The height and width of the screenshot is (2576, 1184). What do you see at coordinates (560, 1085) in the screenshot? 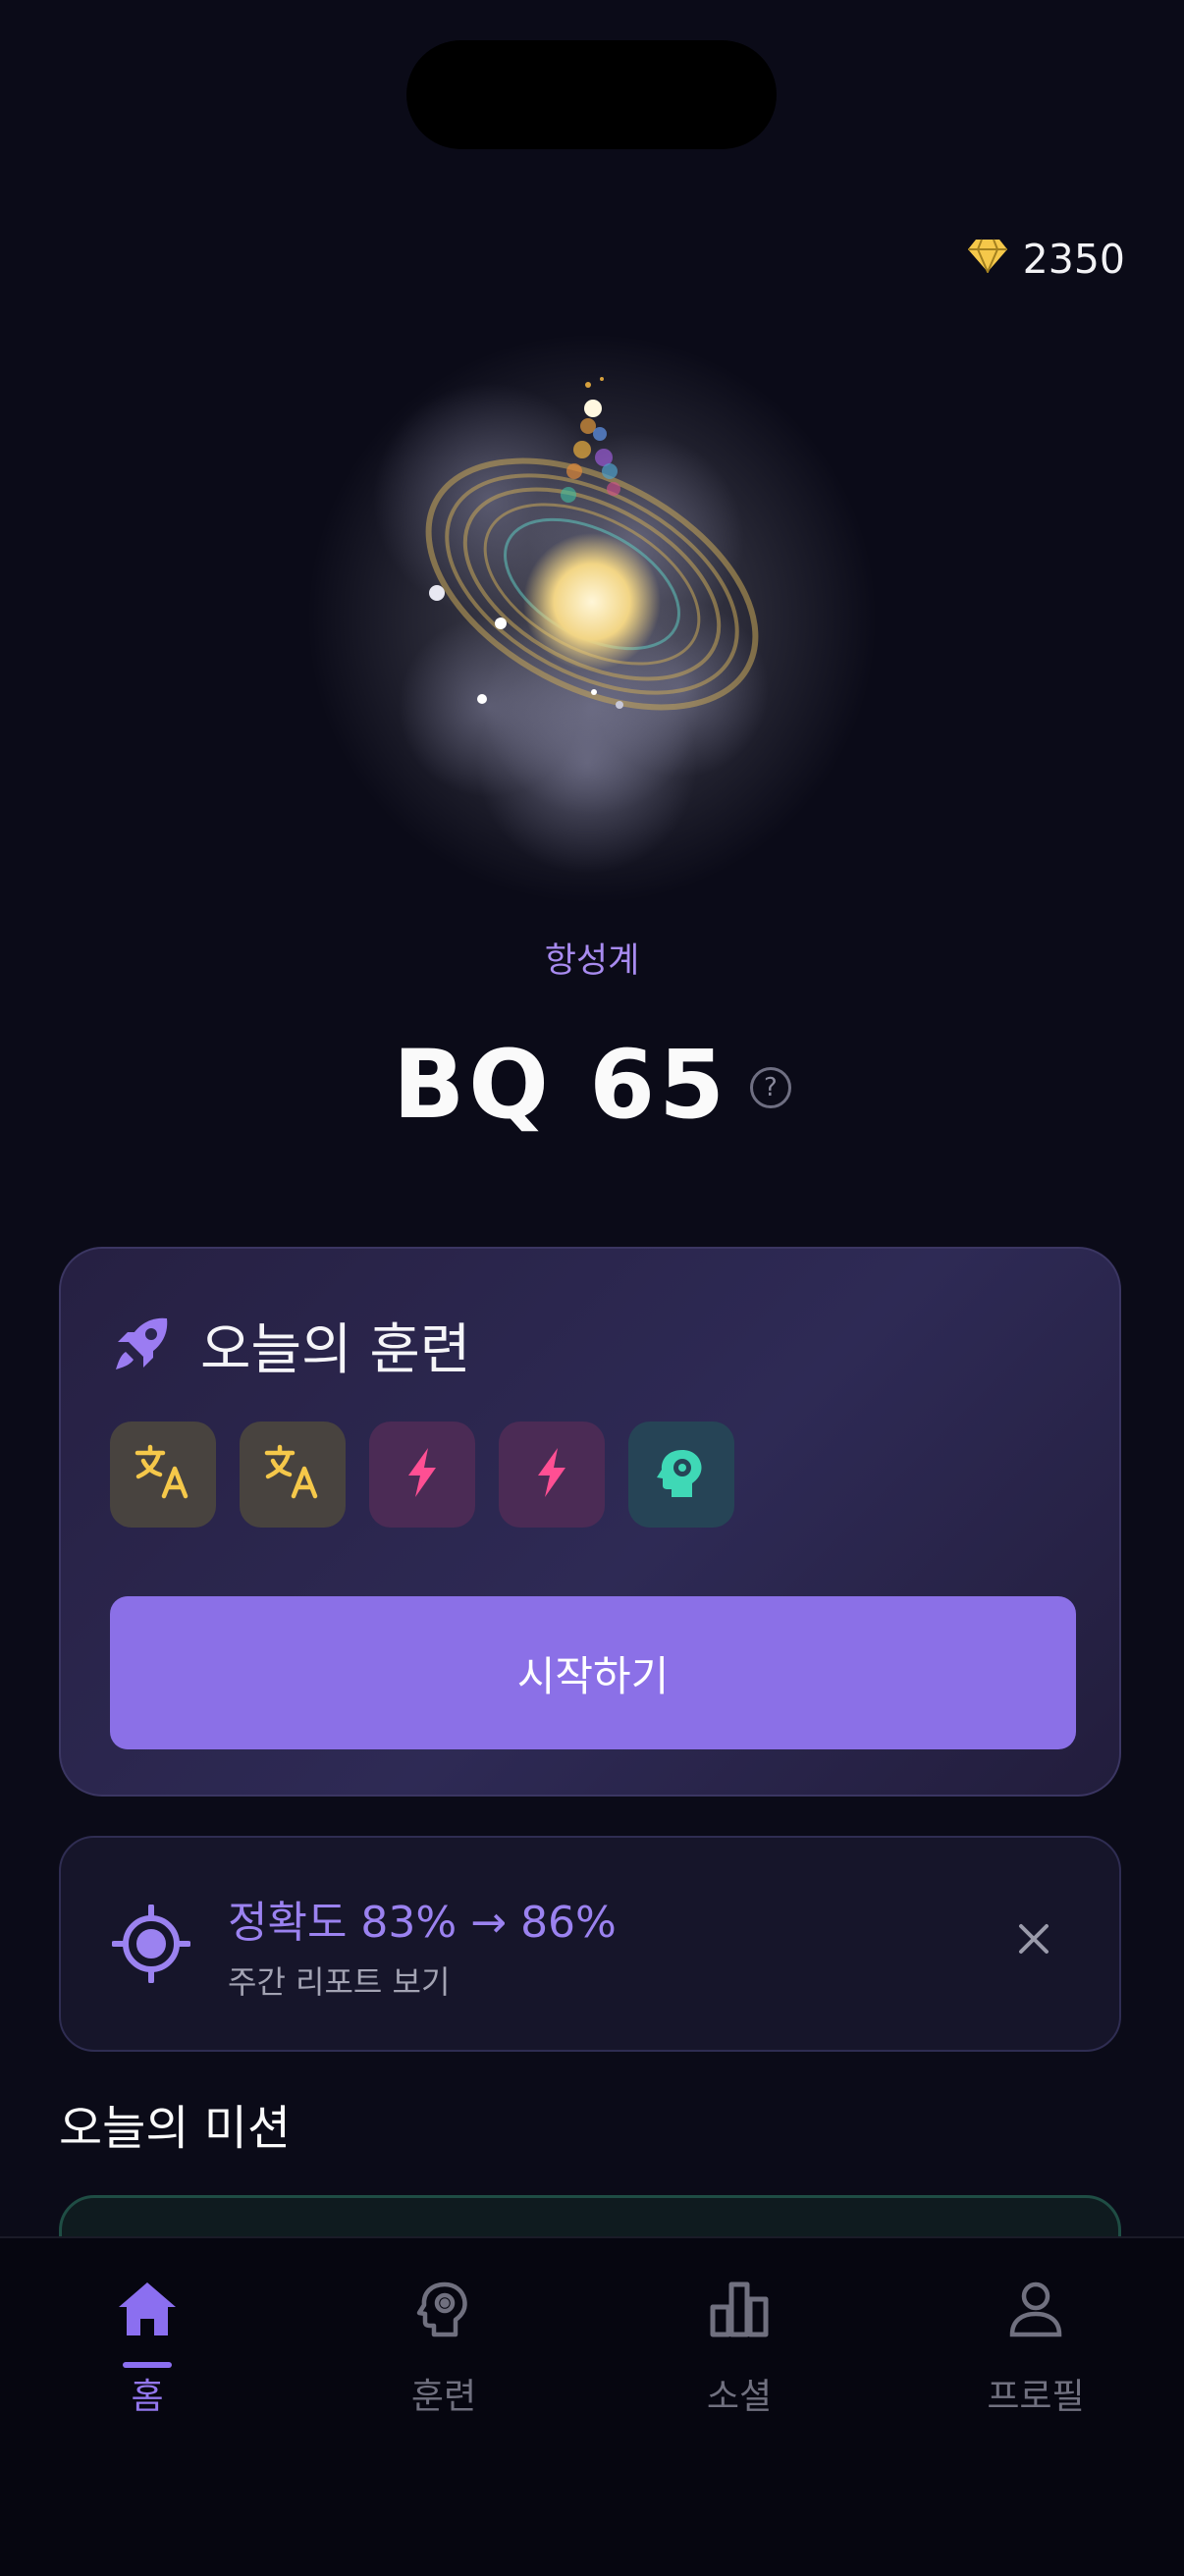
I see `bq-score: BQ 65` at bounding box center [560, 1085].